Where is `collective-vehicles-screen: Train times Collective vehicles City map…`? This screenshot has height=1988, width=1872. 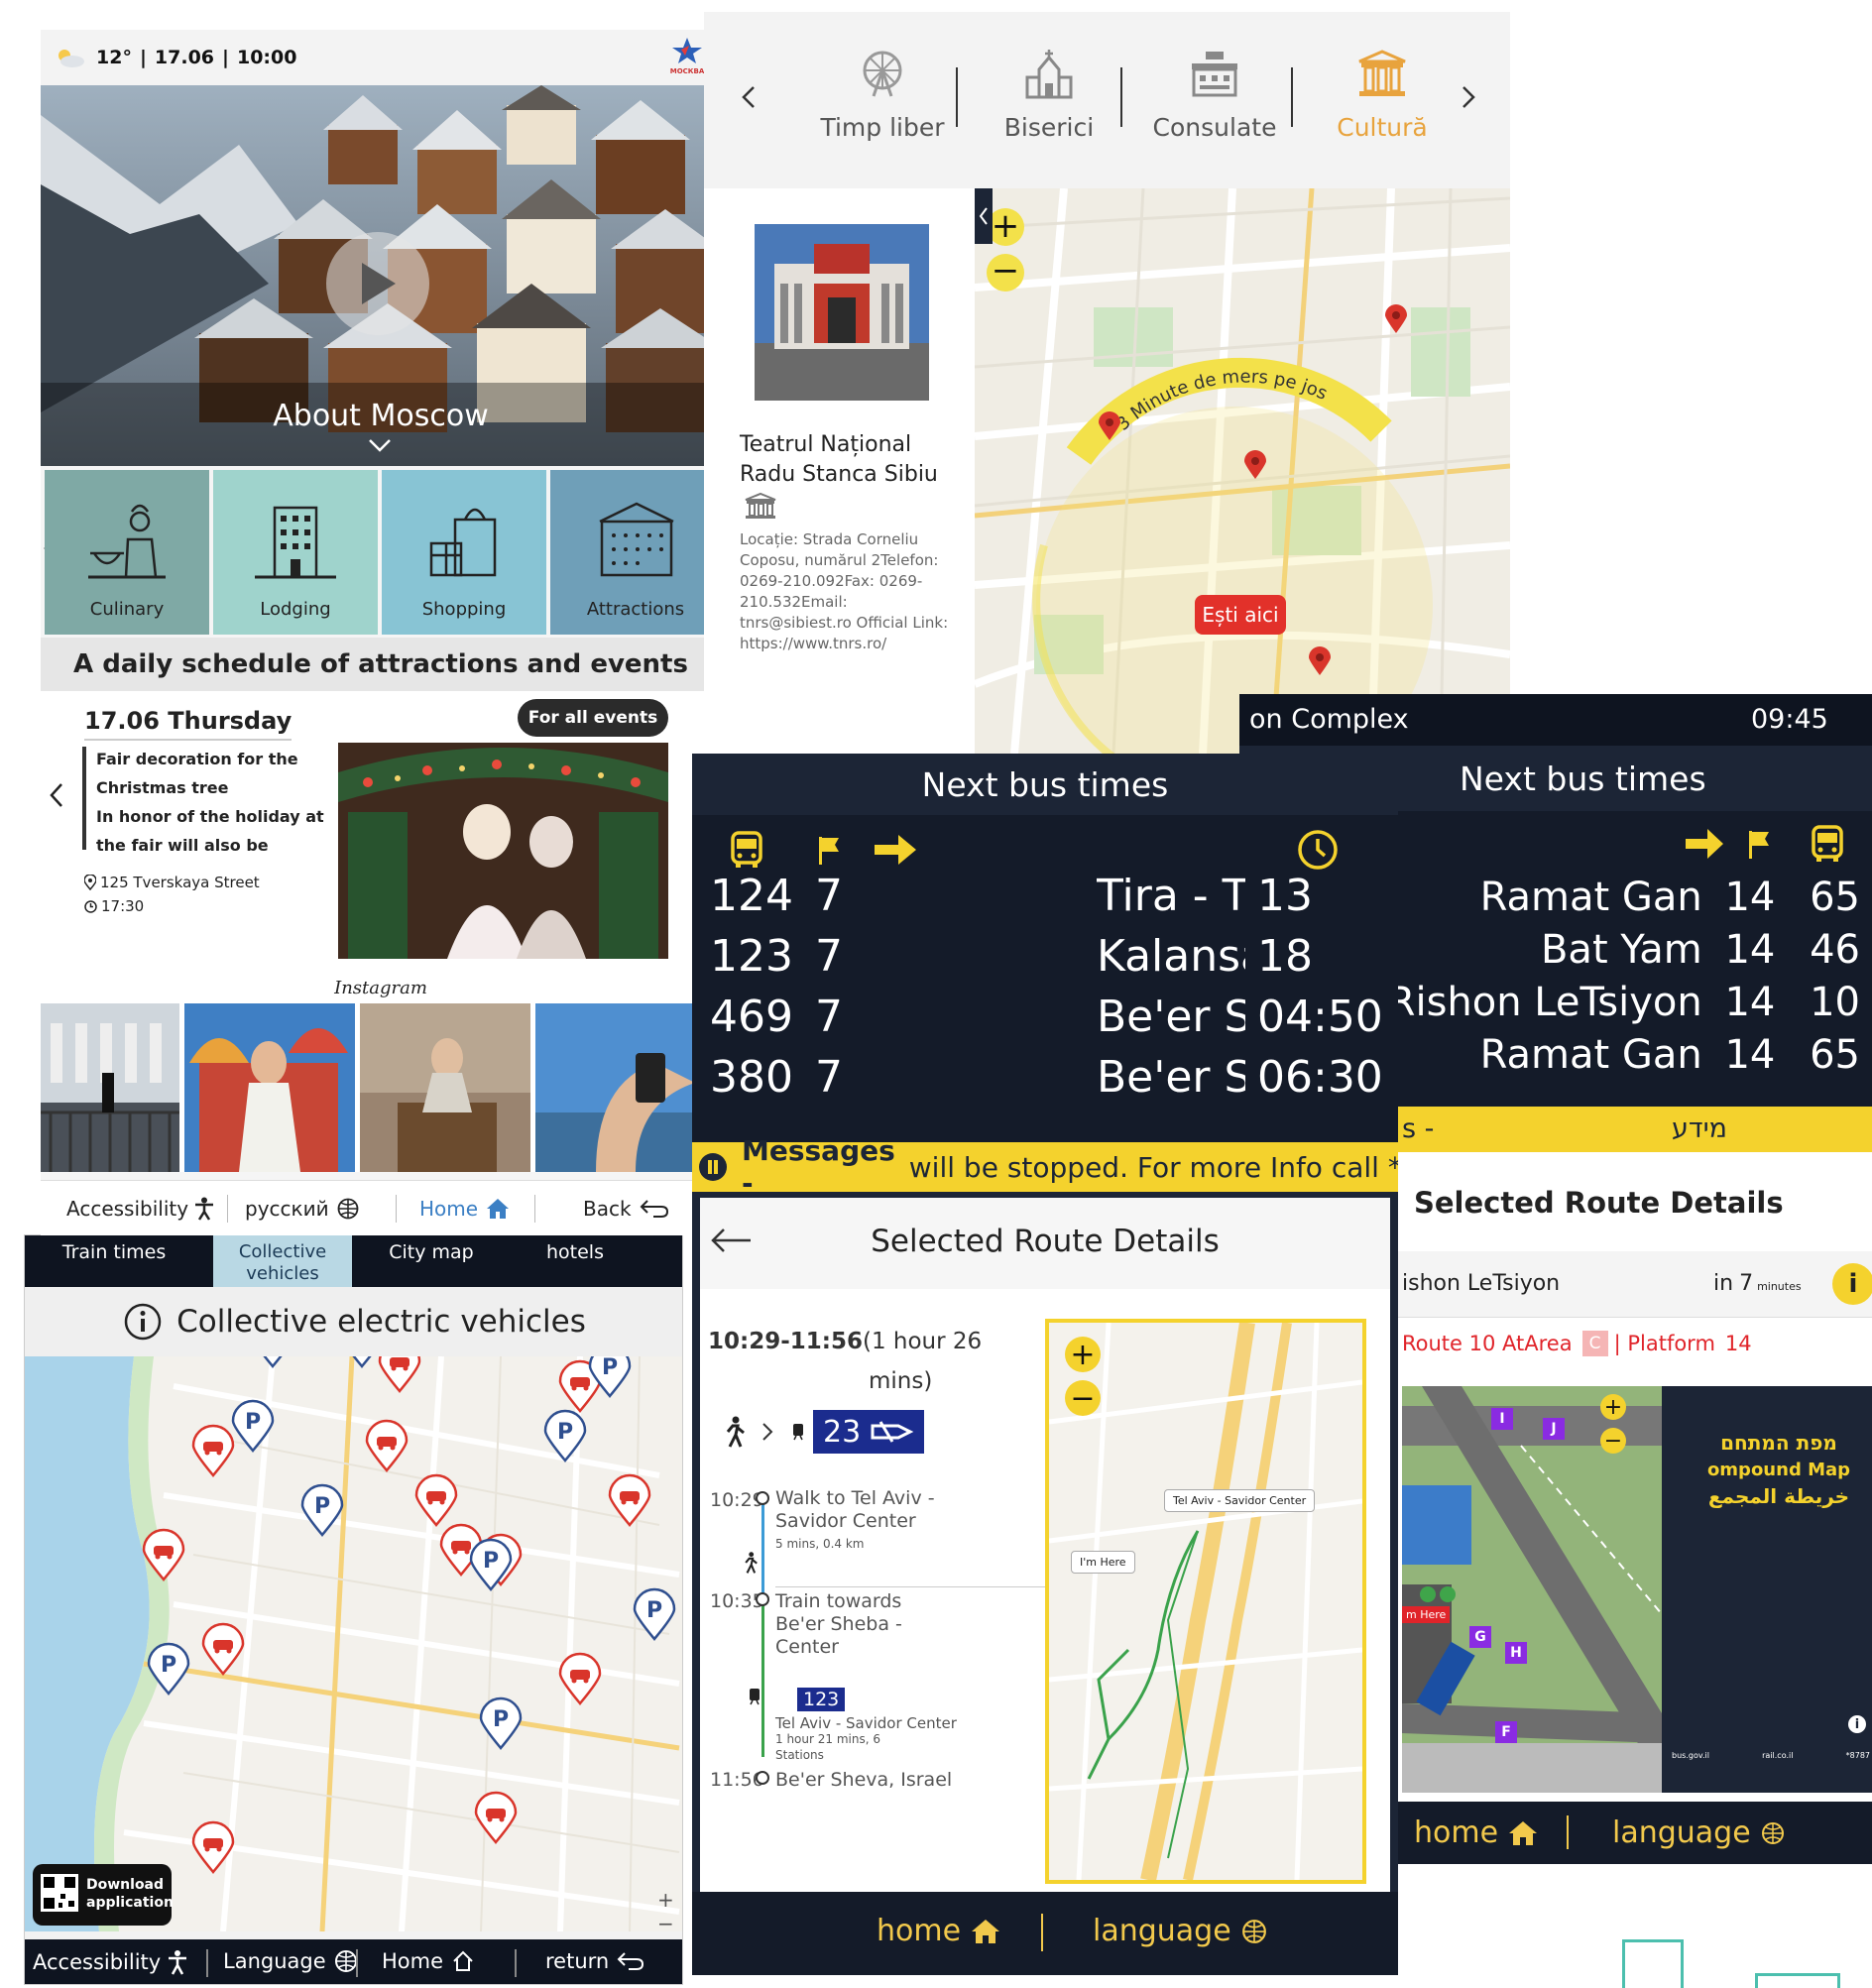 collective-vehicles-screen: Train times Collective vehicles City map… is located at coordinates (353, 1609).